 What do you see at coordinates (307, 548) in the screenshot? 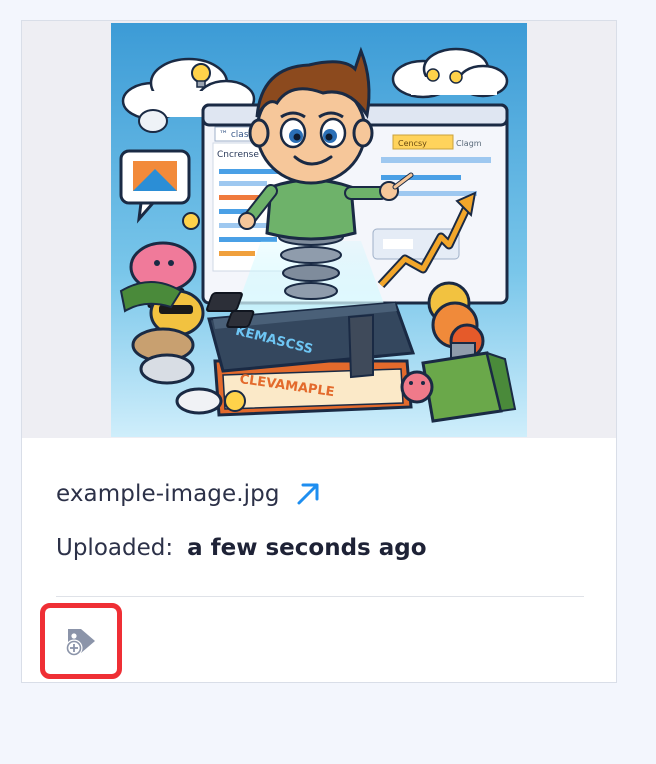
I see `uploaded-time: a few seconds ago` at bounding box center [307, 548].